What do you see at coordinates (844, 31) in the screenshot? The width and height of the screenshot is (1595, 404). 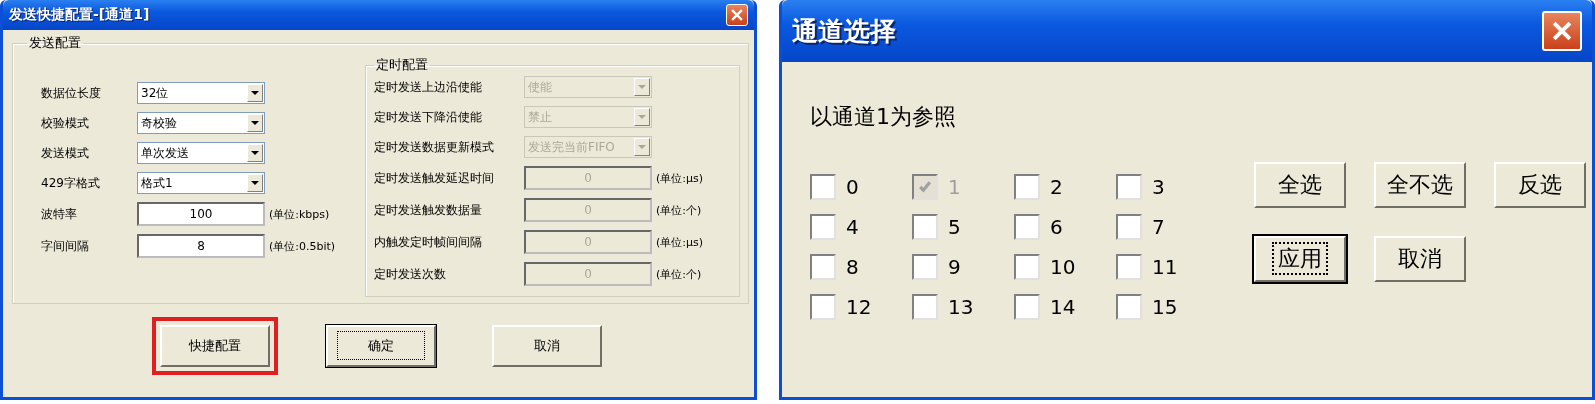 I see `window-title: 通道选择` at bounding box center [844, 31].